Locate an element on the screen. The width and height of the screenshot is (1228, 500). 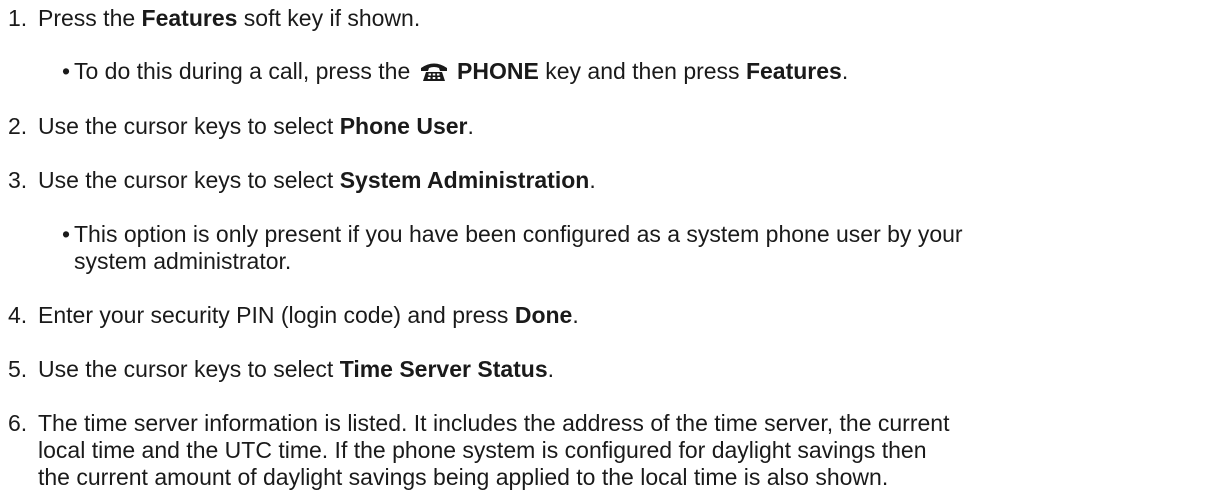
step-1: 1. Press the Features soft key if shown. is located at coordinates (214, 18).